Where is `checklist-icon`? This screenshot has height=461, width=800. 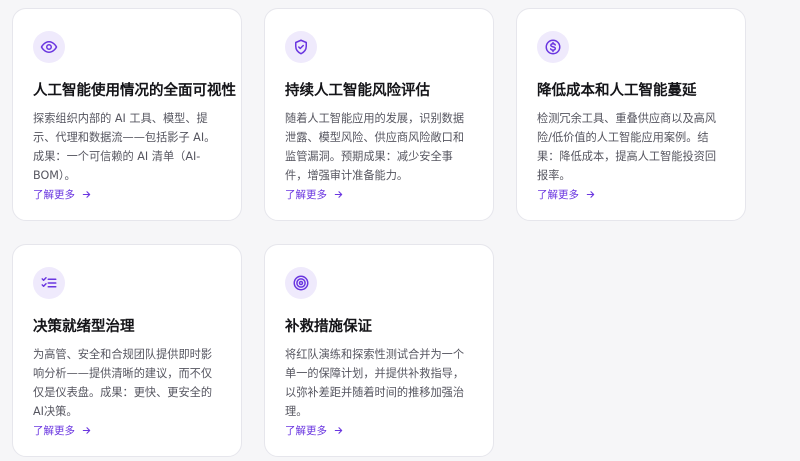 checklist-icon is located at coordinates (49, 283).